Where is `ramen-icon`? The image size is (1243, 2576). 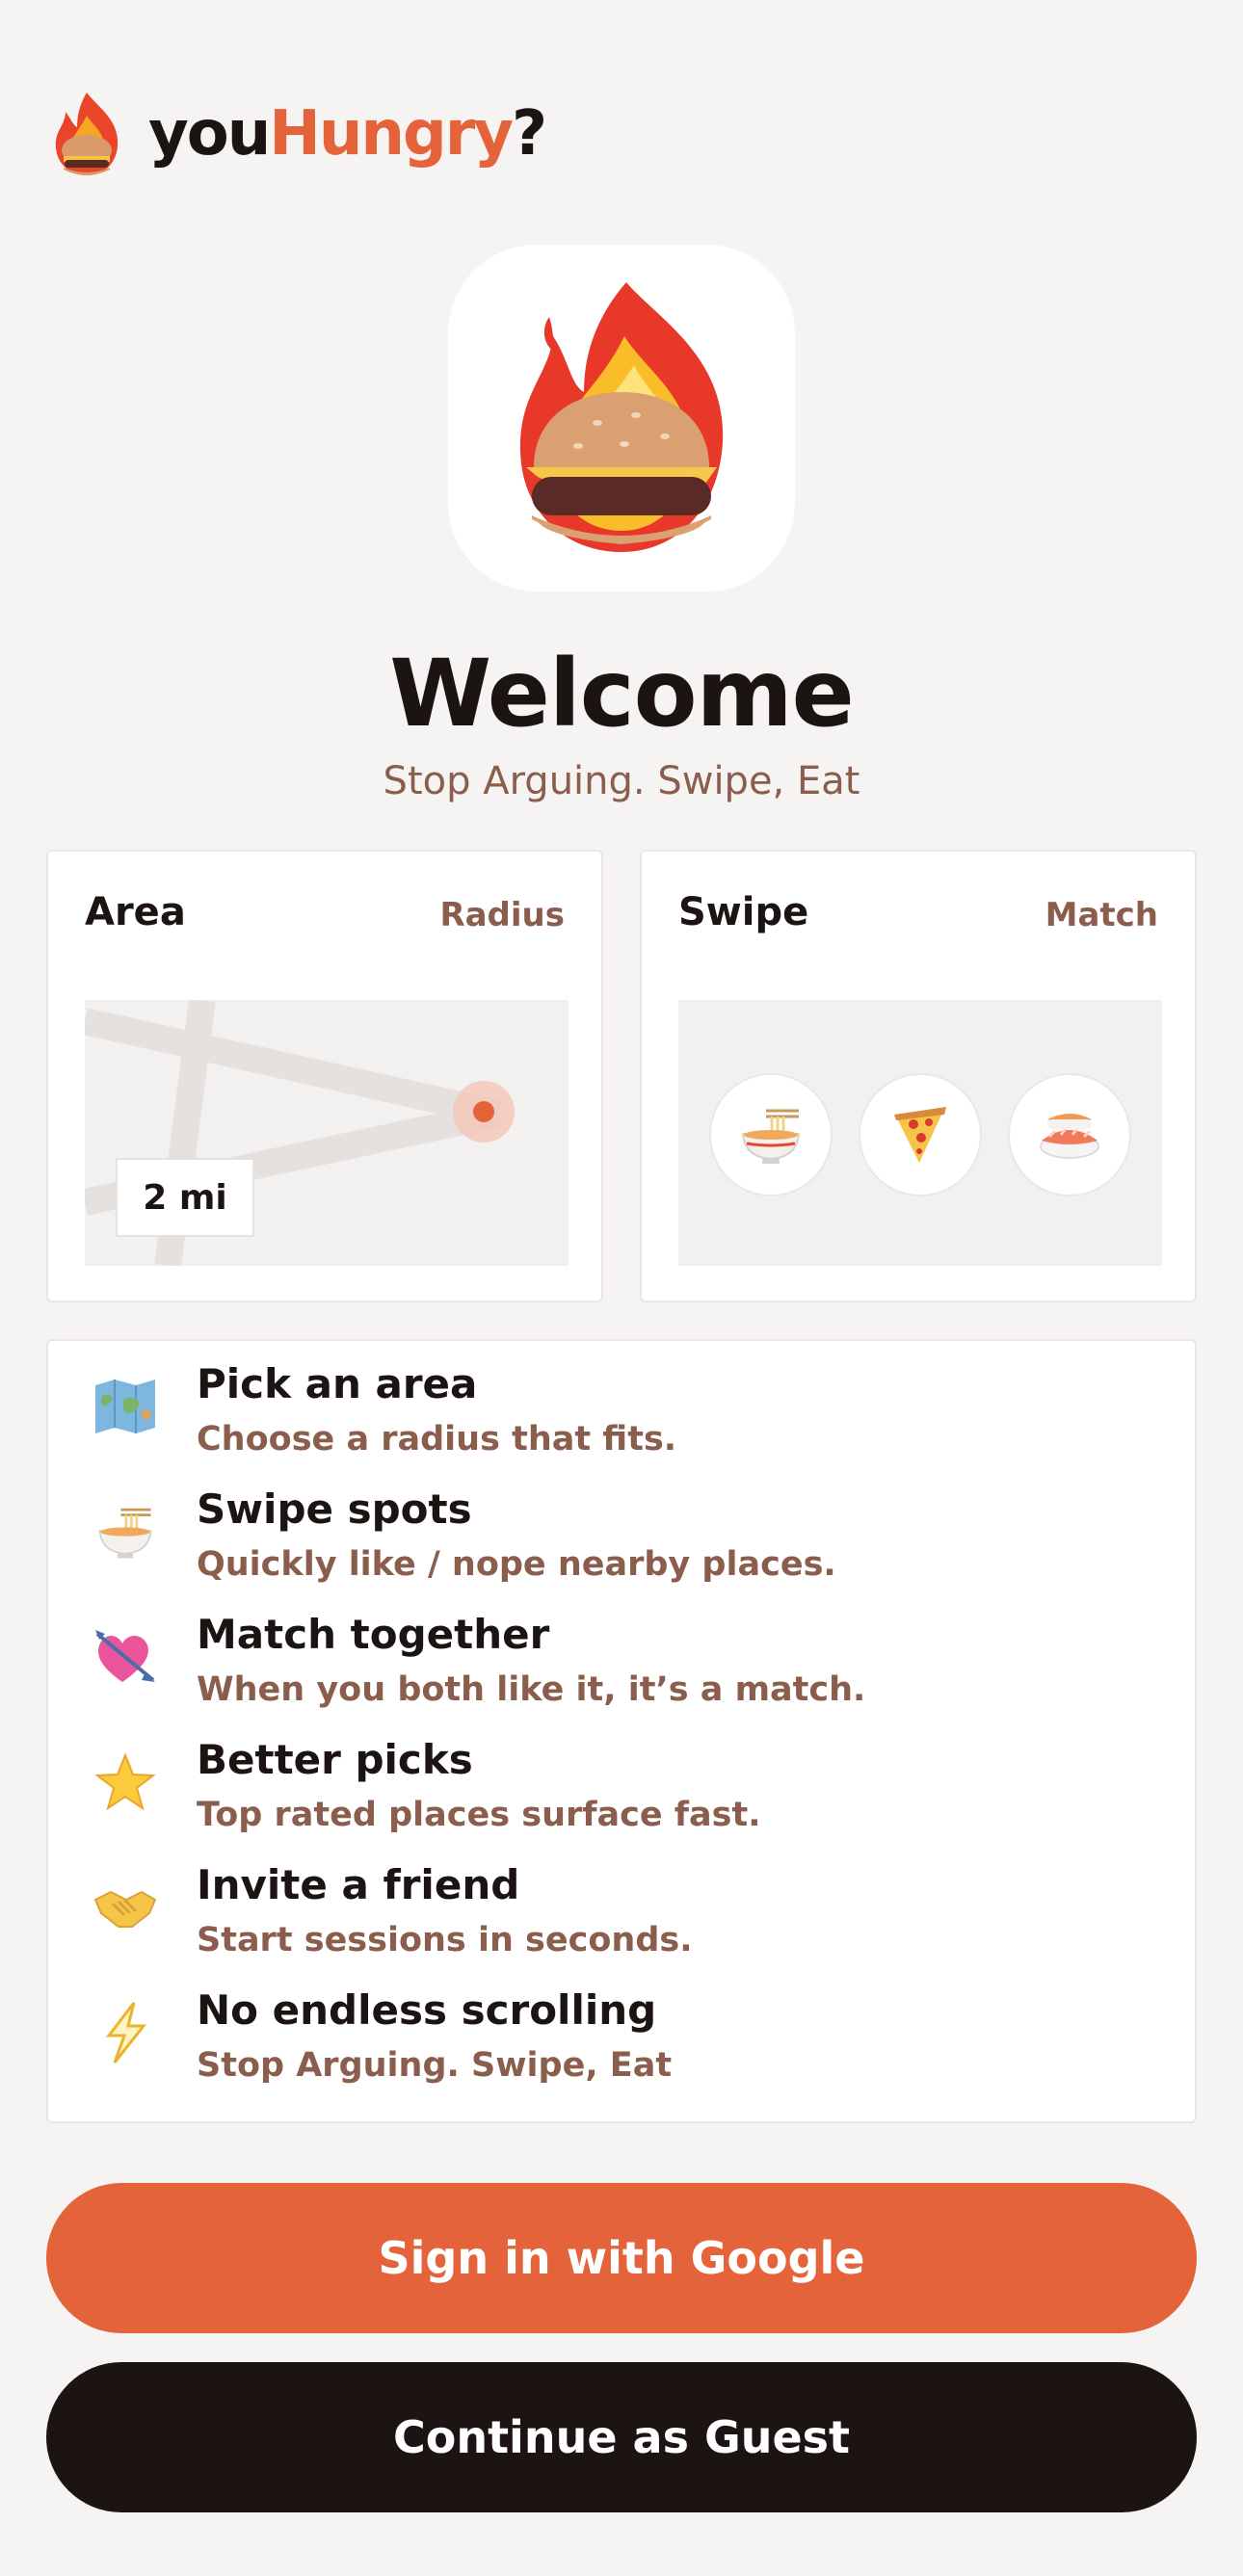 ramen-icon is located at coordinates (771, 1134).